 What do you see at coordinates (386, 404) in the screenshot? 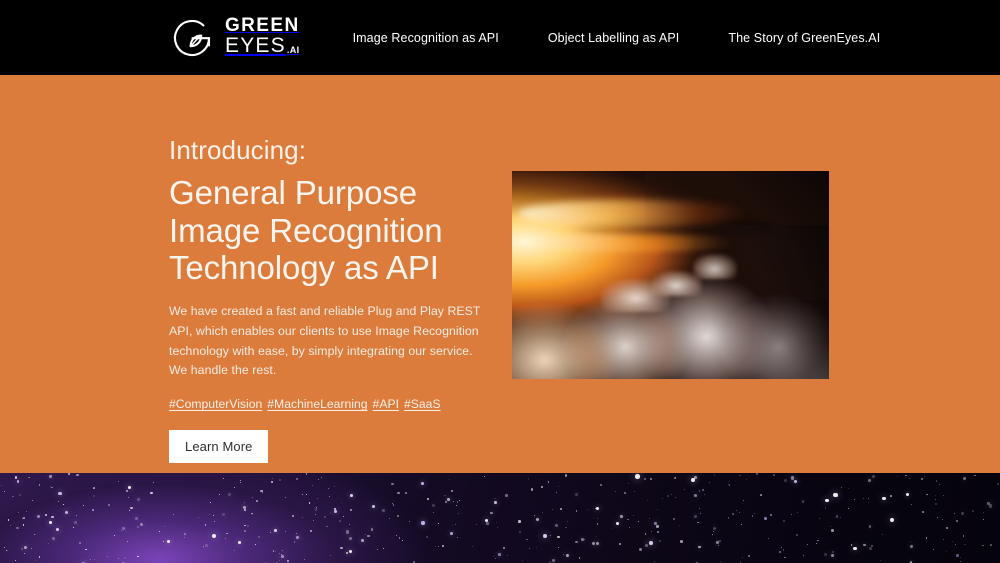
I see `hashtag-api: #API` at bounding box center [386, 404].